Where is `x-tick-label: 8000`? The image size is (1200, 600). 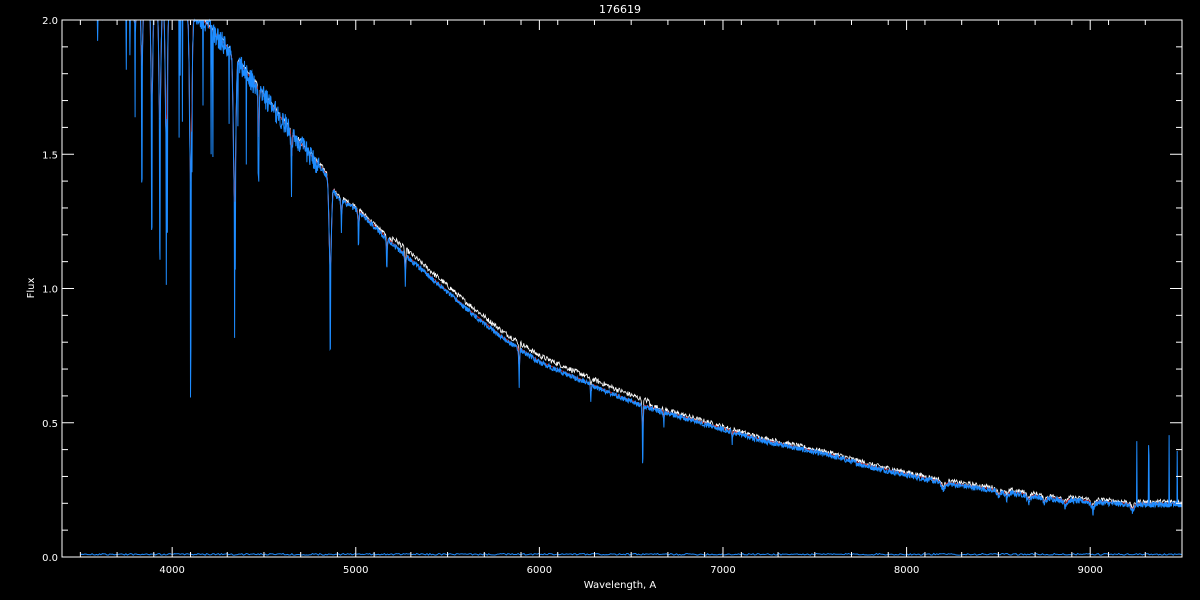 x-tick-label: 8000 is located at coordinates (906, 570).